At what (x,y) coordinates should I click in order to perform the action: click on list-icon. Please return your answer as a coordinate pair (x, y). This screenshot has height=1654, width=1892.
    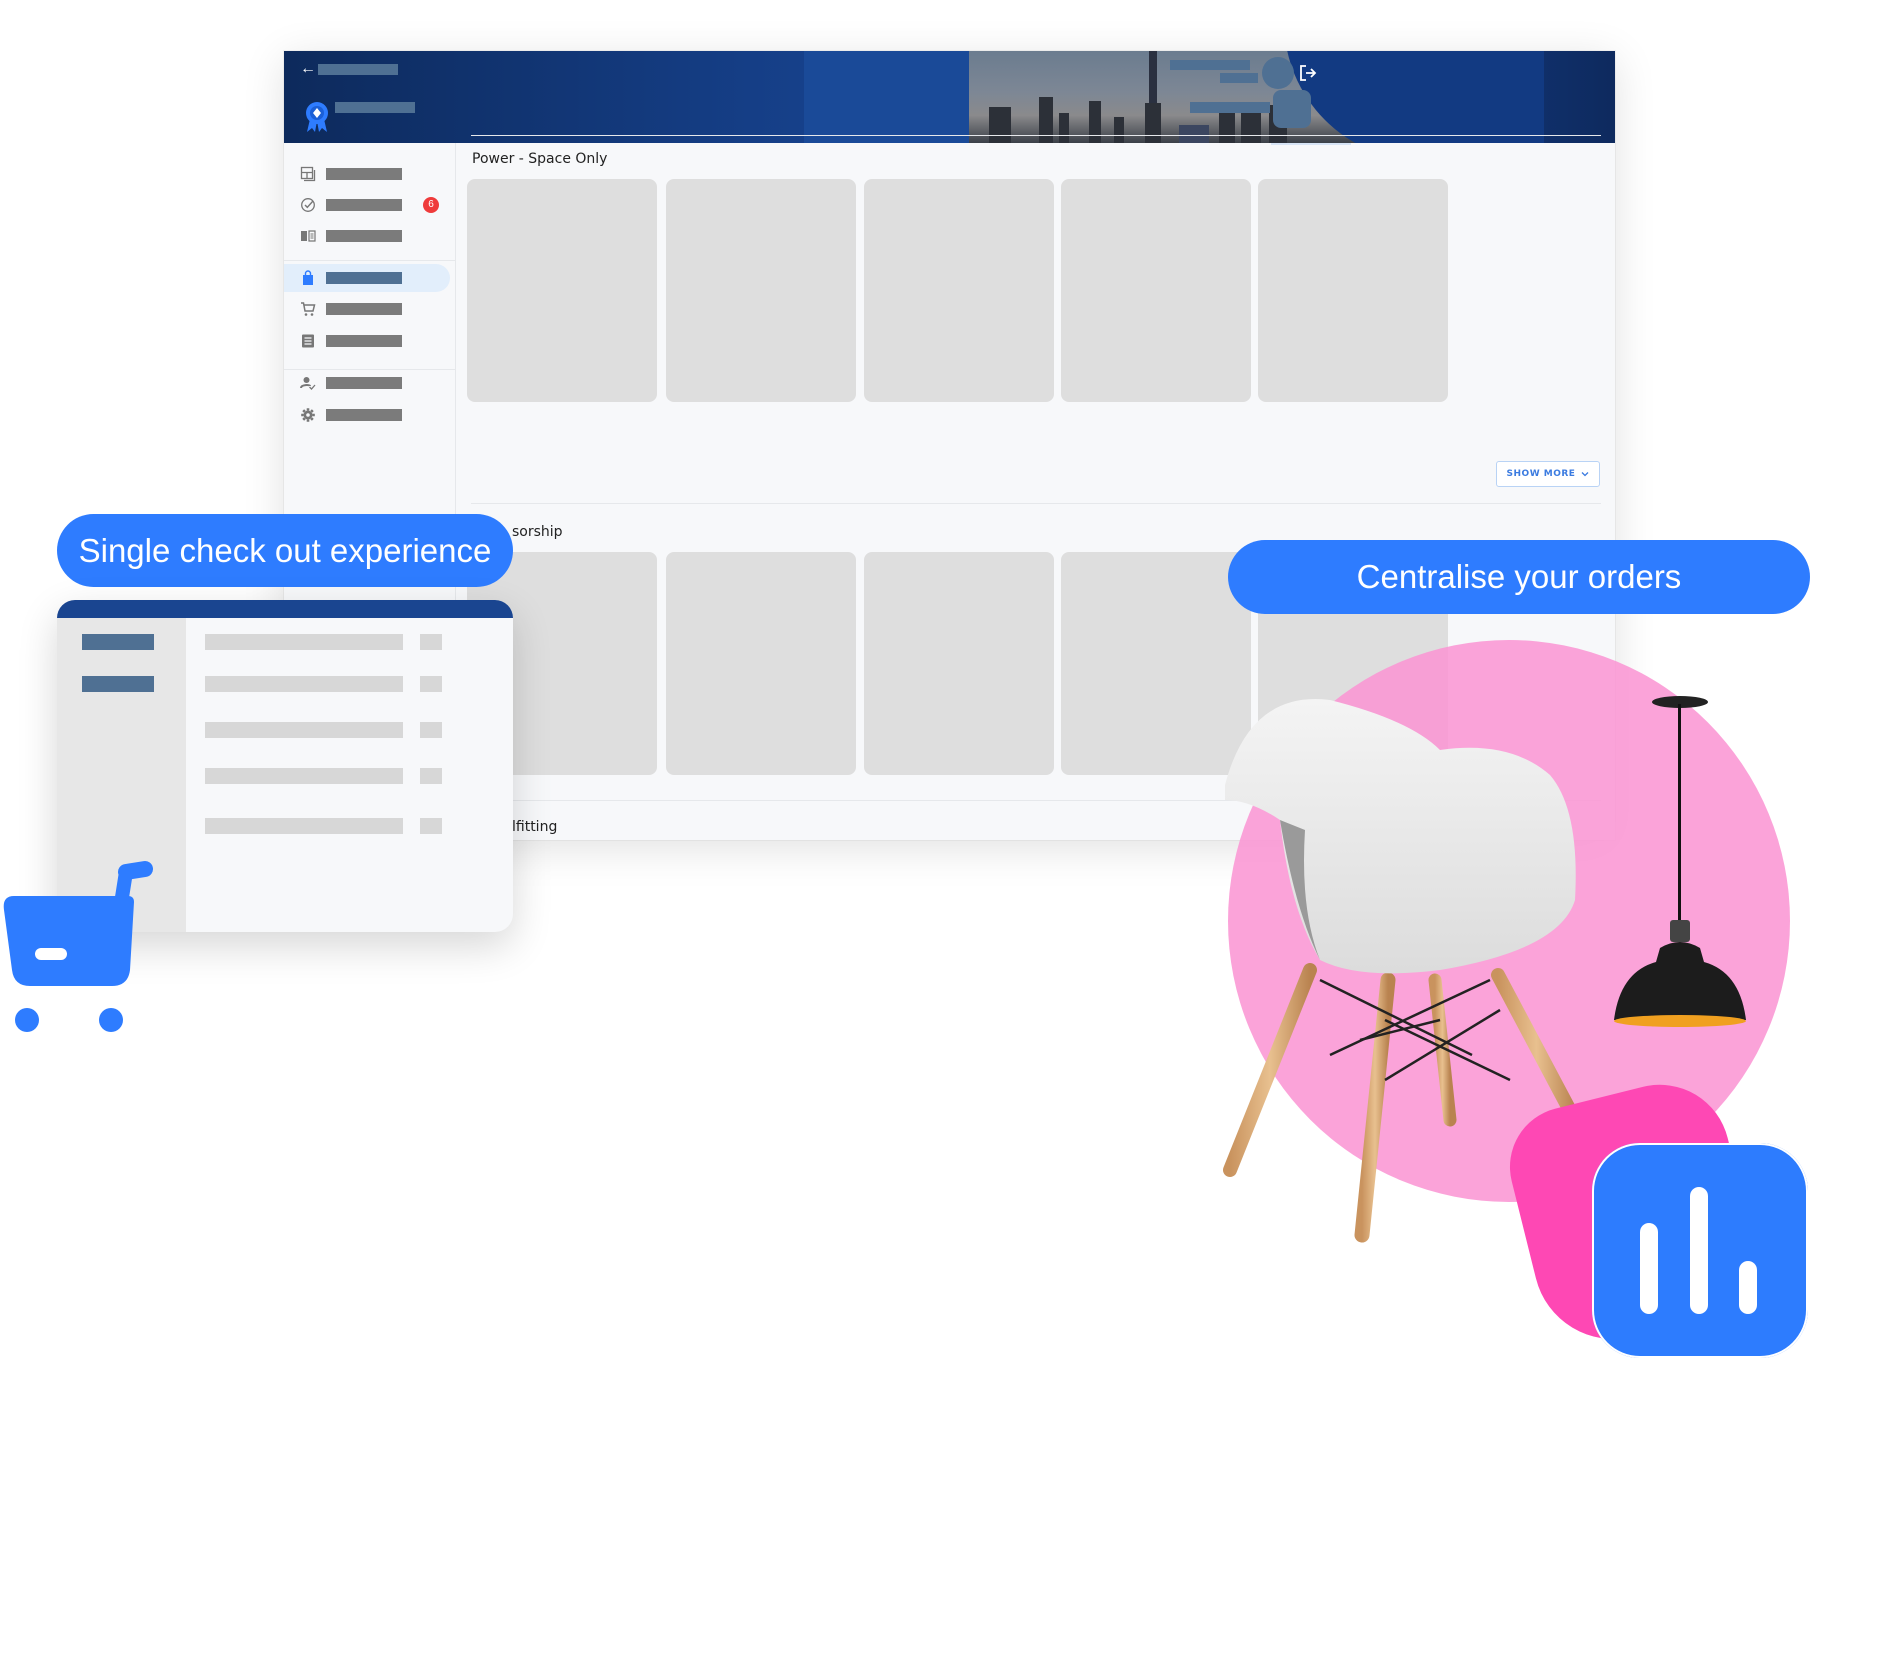
    Looking at the image, I should click on (308, 341).